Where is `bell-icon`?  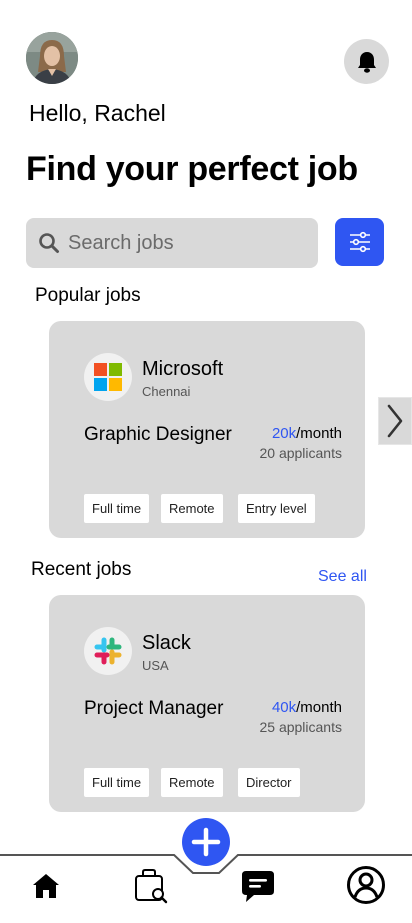
bell-icon is located at coordinates (366, 62).